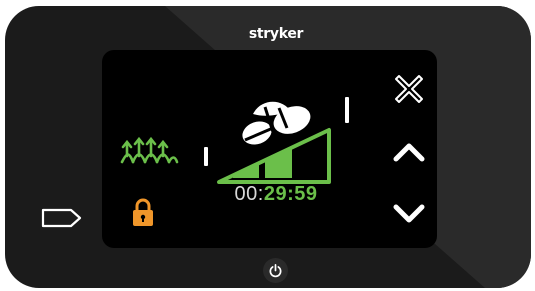  What do you see at coordinates (409, 214) in the screenshot?
I see `chevron-down-icon` at bounding box center [409, 214].